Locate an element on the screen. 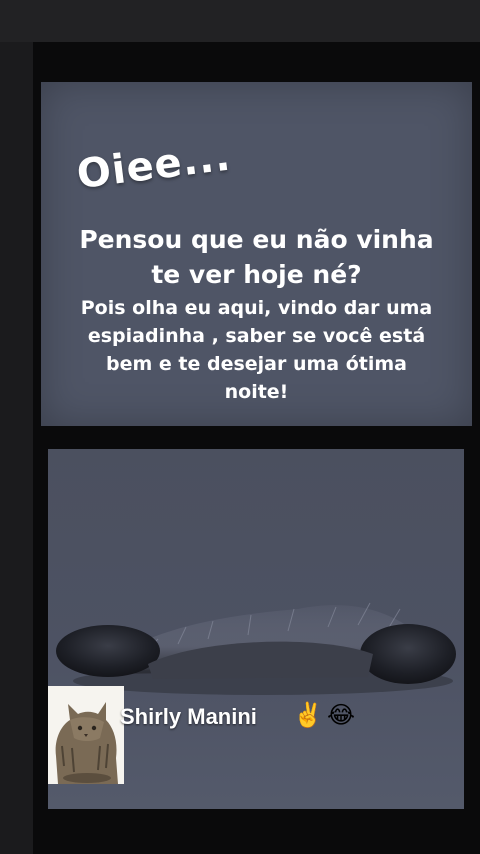 The width and height of the screenshot is (480, 854). laughing-face-icon: 😂 is located at coordinates (341, 715).